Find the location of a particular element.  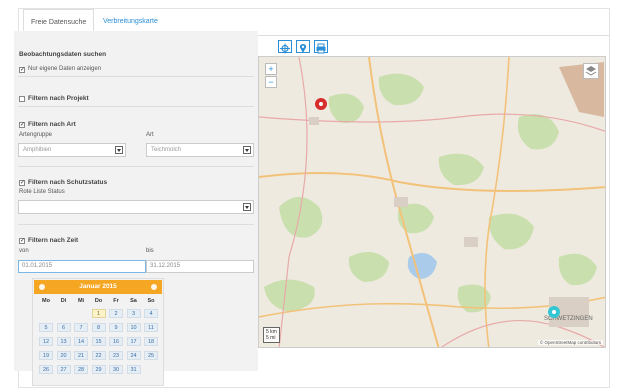

print-button is located at coordinates (321, 47).